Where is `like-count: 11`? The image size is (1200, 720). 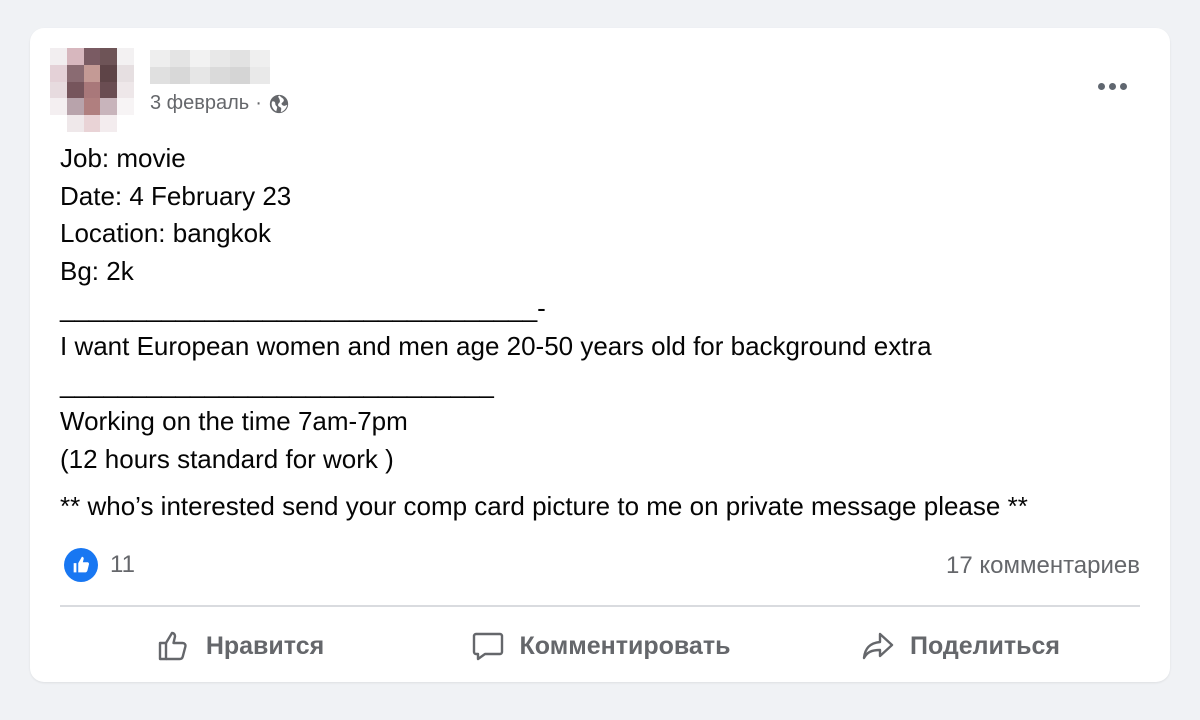 like-count: 11 is located at coordinates (122, 564).